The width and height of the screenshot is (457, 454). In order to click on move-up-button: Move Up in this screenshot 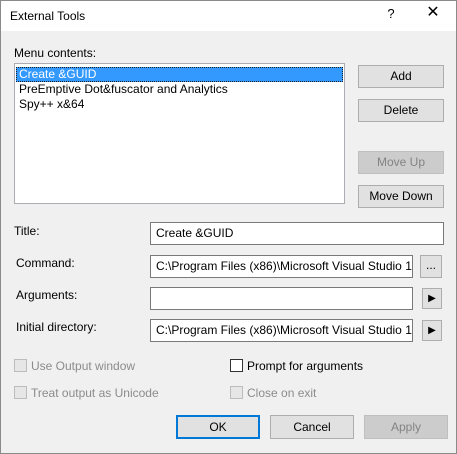, I will do `click(401, 162)`.